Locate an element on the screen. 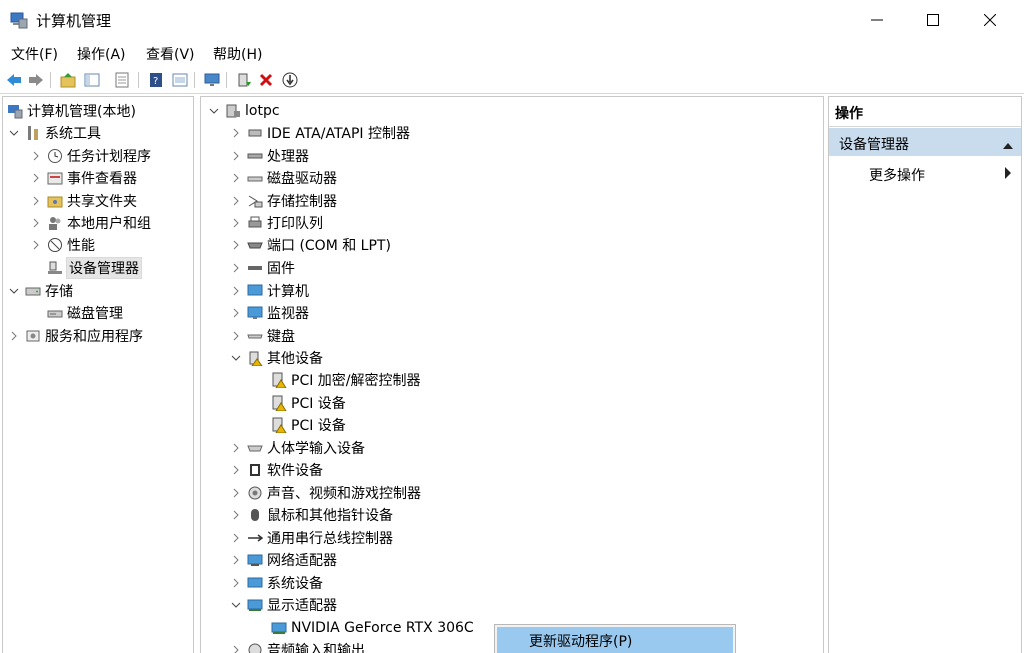 The image size is (1024, 653). close-button is located at coordinates (990, 20).